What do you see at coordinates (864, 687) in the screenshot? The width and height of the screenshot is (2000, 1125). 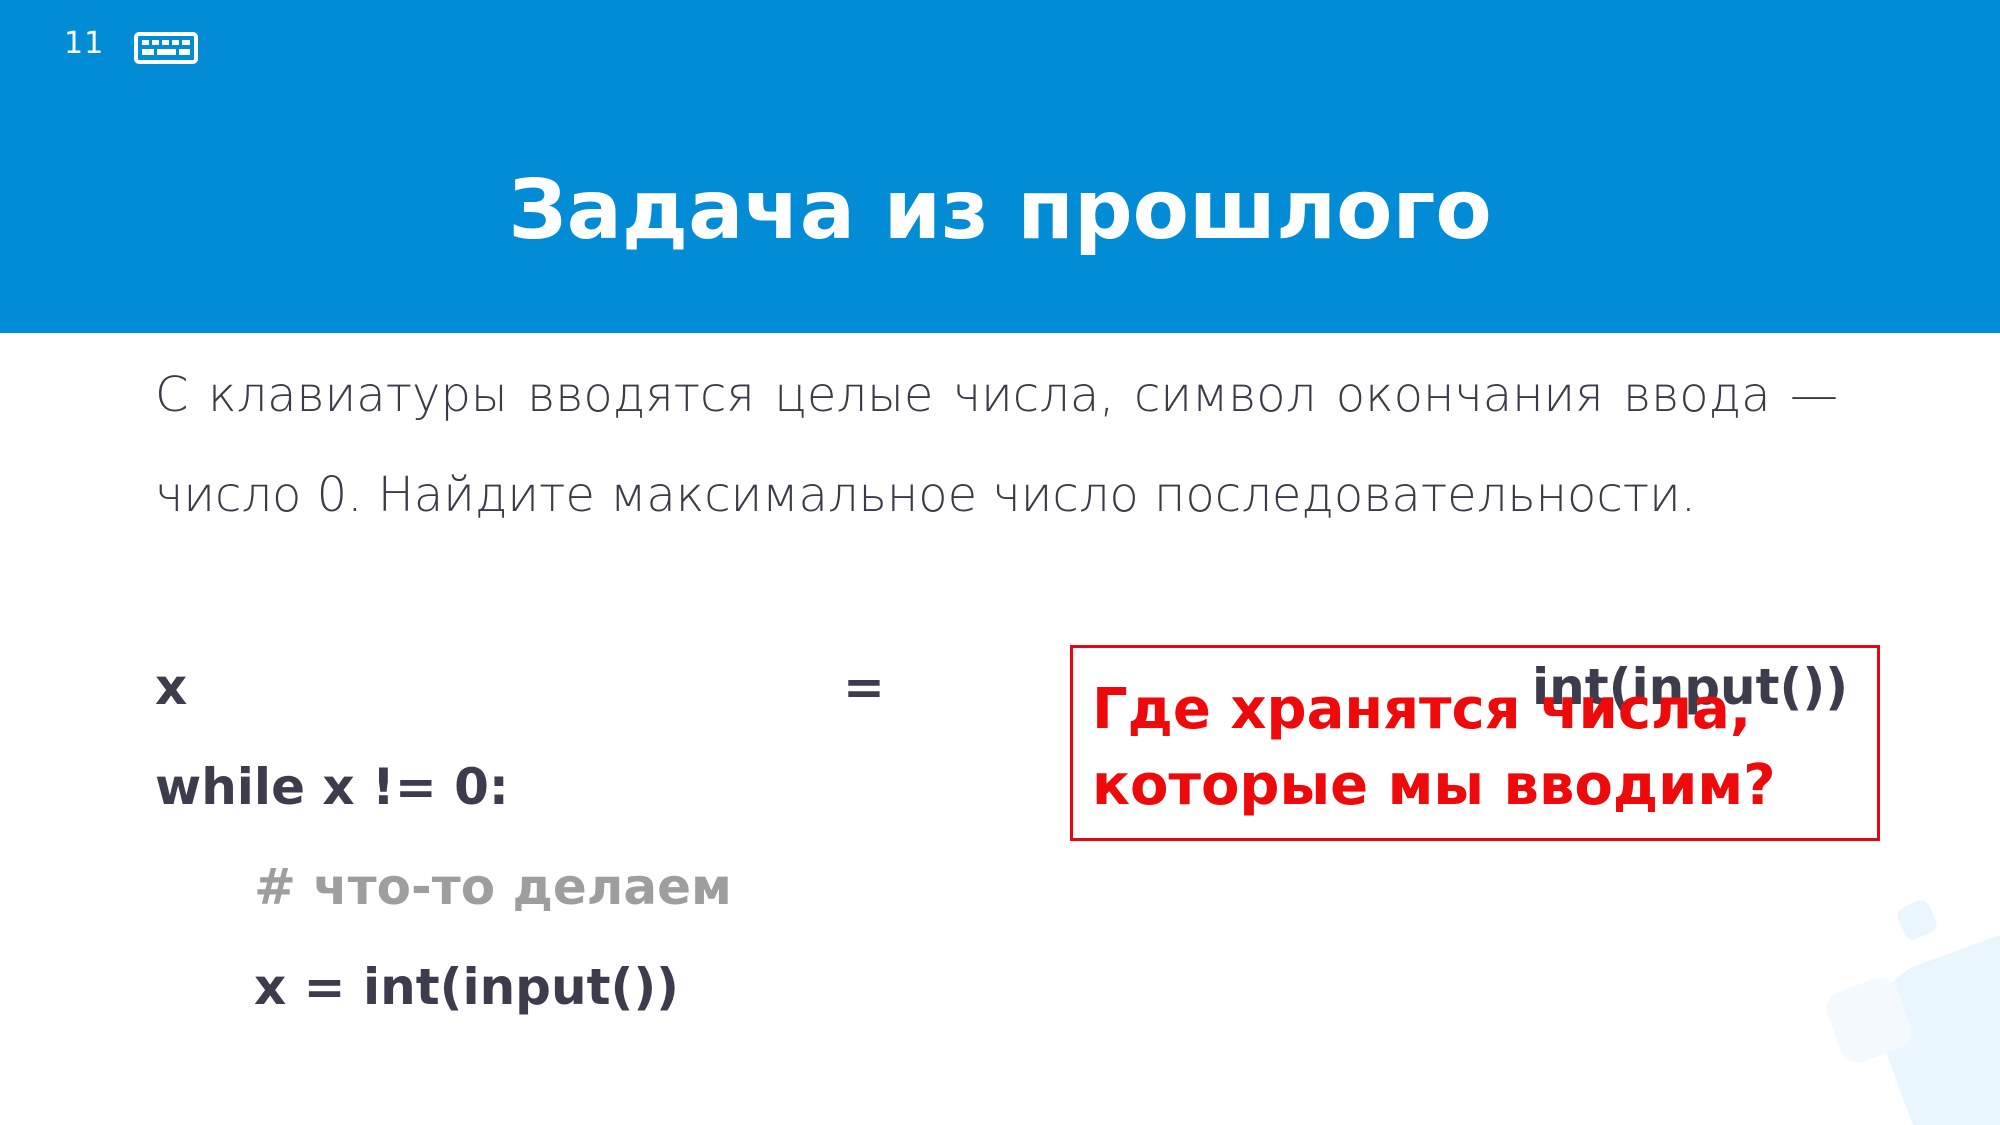 I see `code-equals: =` at bounding box center [864, 687].